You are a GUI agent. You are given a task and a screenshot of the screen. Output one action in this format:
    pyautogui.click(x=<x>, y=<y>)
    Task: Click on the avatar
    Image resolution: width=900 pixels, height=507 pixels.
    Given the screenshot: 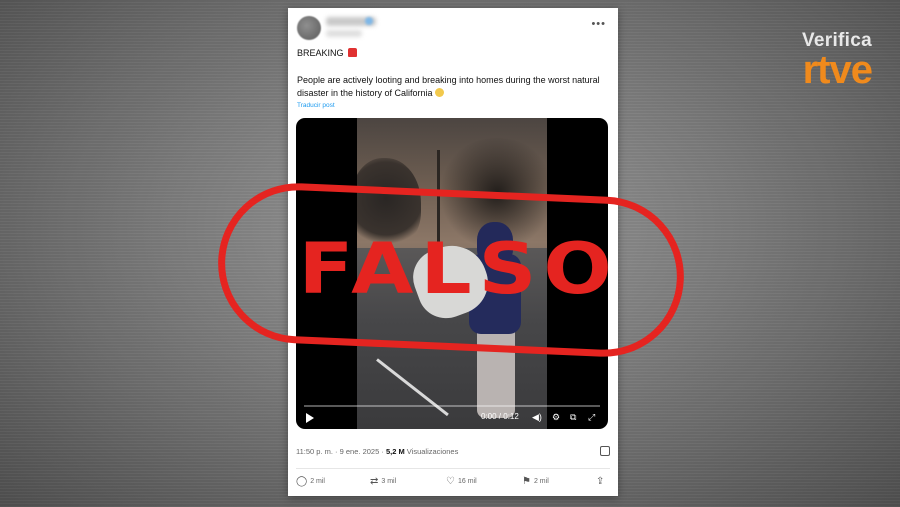 What is the action you would take?
    pyautogui.click(x=309, y=28)
    